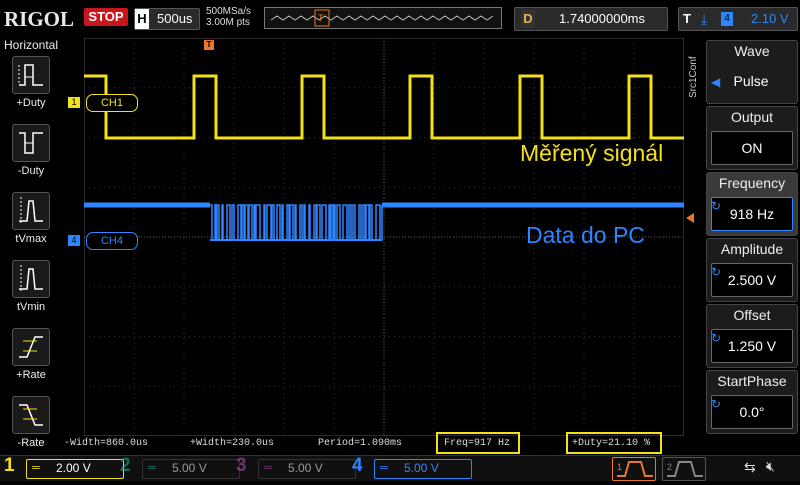 Image resolution: width=800 pixels, height=485 pixels. I want to click on falling-edge-icon: ⤓, so click(704, 19).